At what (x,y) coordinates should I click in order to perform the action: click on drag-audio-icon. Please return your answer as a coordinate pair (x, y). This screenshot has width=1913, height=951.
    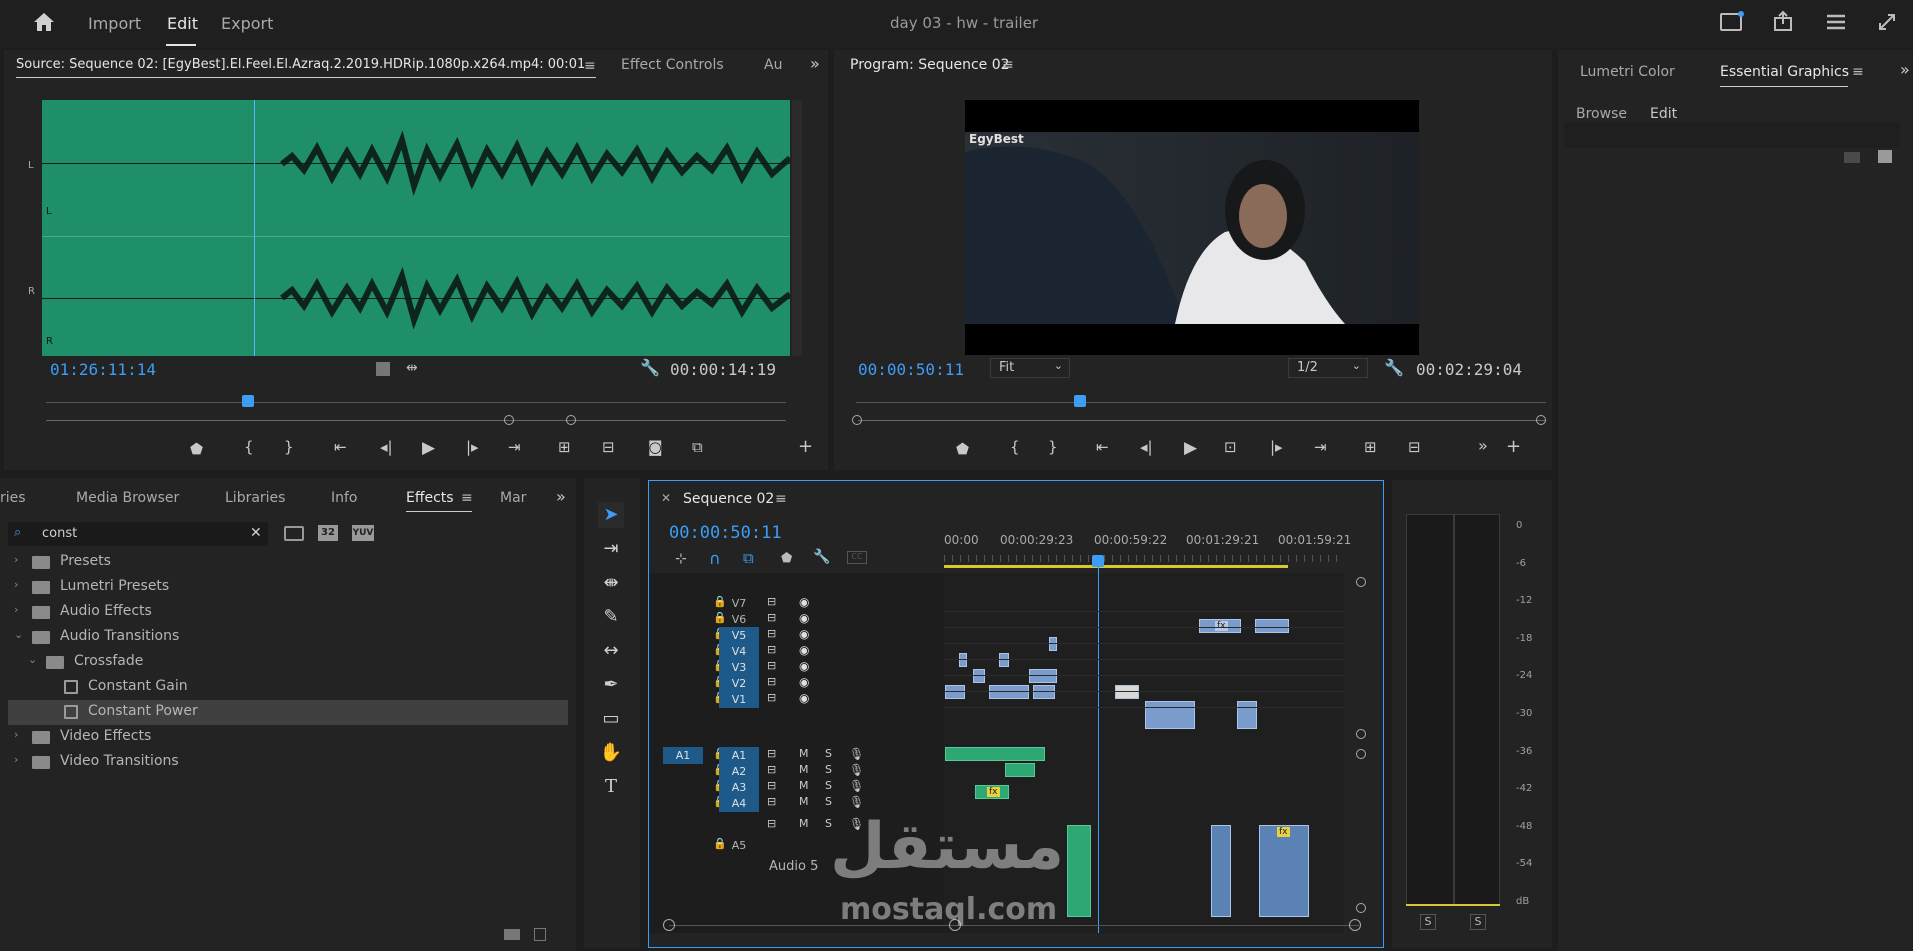
    Looking at the image, I should click on (383, 369).